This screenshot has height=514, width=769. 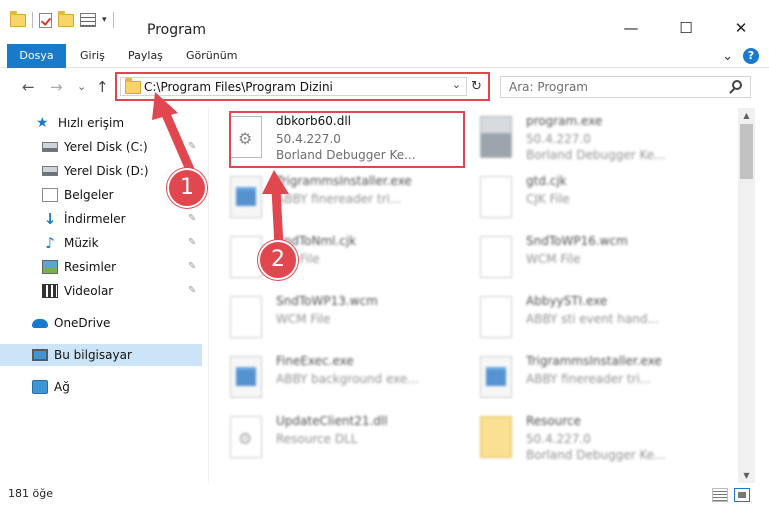 What do you see at coordinates (106, 147) in the screenshot?
I see `sidebar-item-label: Yerel Disk (C:)` at bounding box center [106, 147].